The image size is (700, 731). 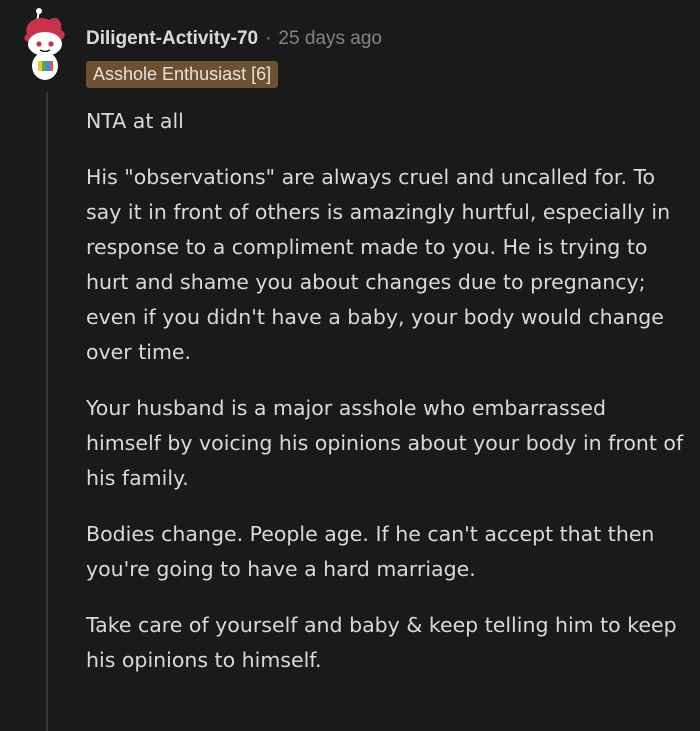 What do you see at coordinates (172, 39) in the screenshot?
I see `author-username: Diligent-Activity-70` at bounding box center [172, 39].